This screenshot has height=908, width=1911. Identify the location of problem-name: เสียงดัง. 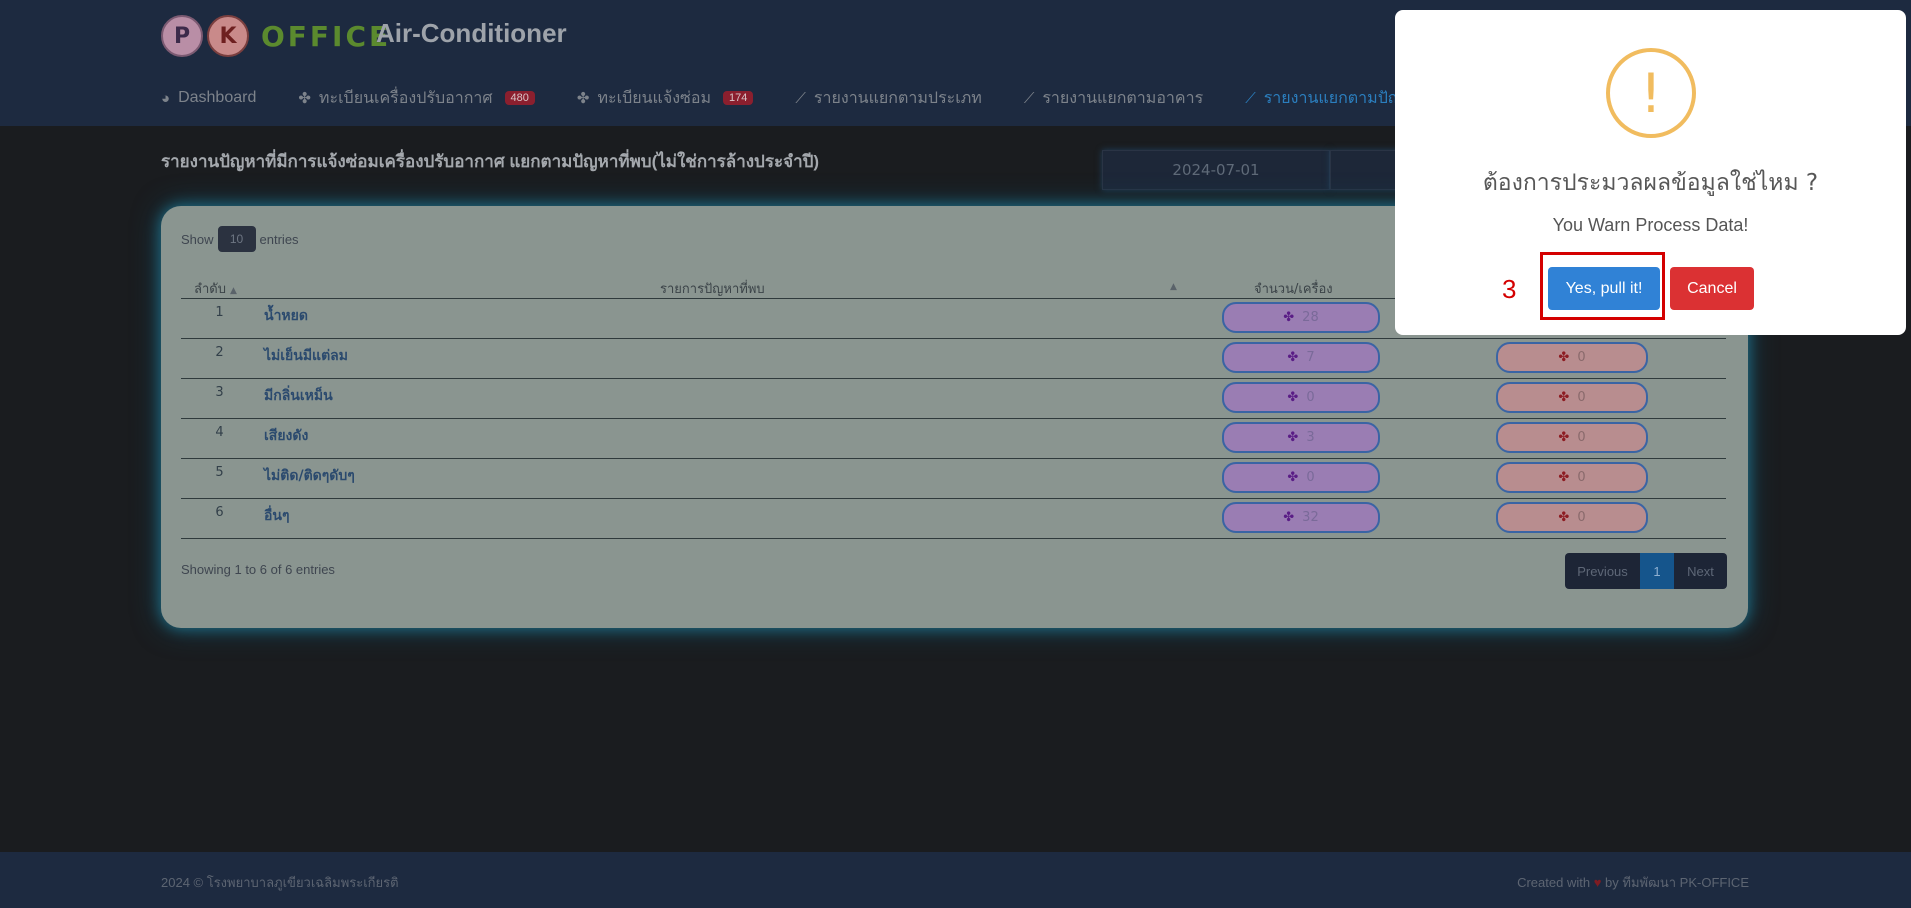
(286, 436).